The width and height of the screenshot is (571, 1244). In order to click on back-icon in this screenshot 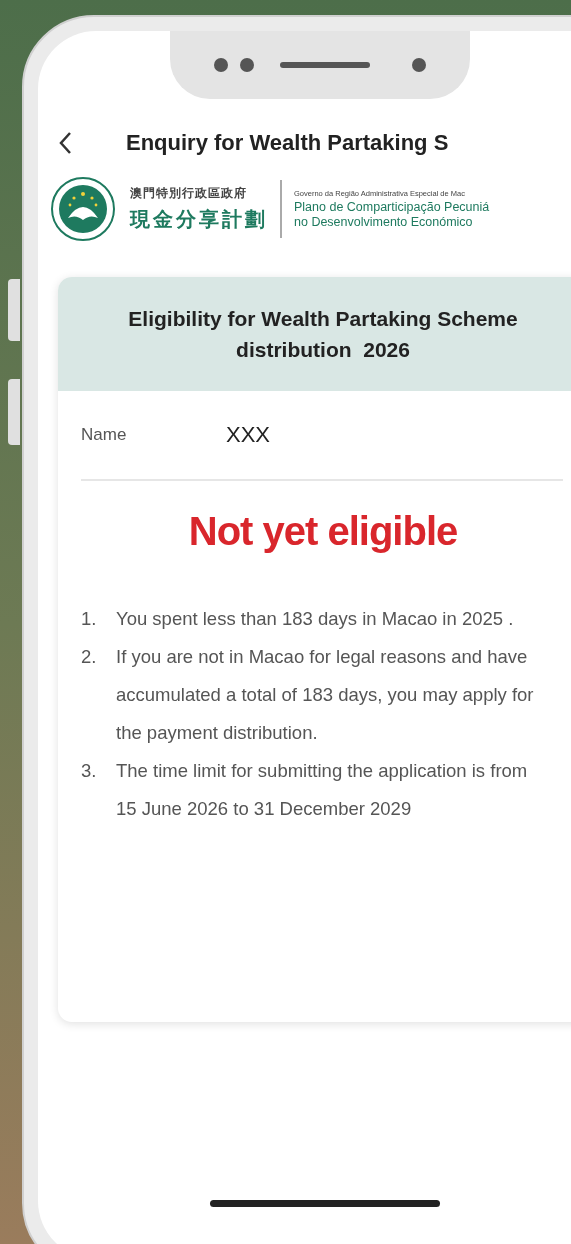, I will do `click(65, 143)`.